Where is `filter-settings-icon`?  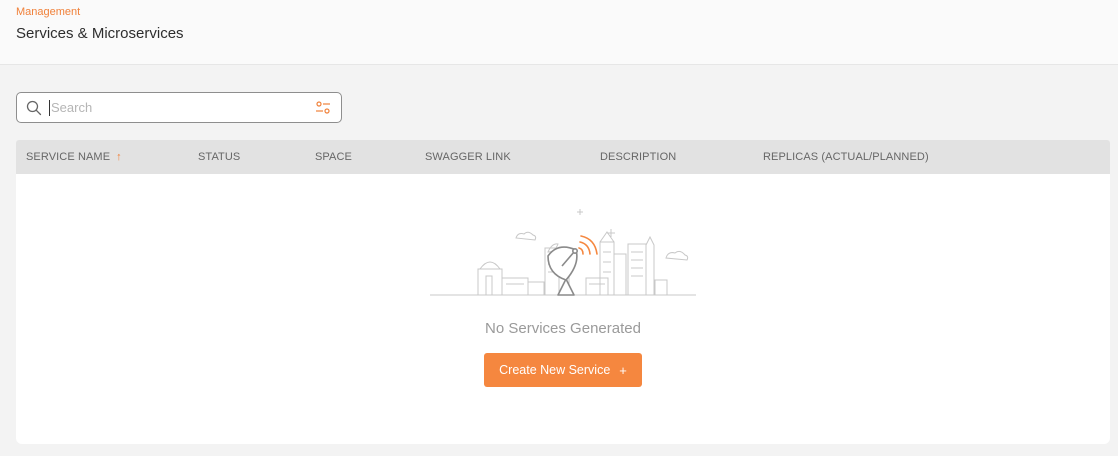
filter-settings-icon is located at coordinates (323, 108).